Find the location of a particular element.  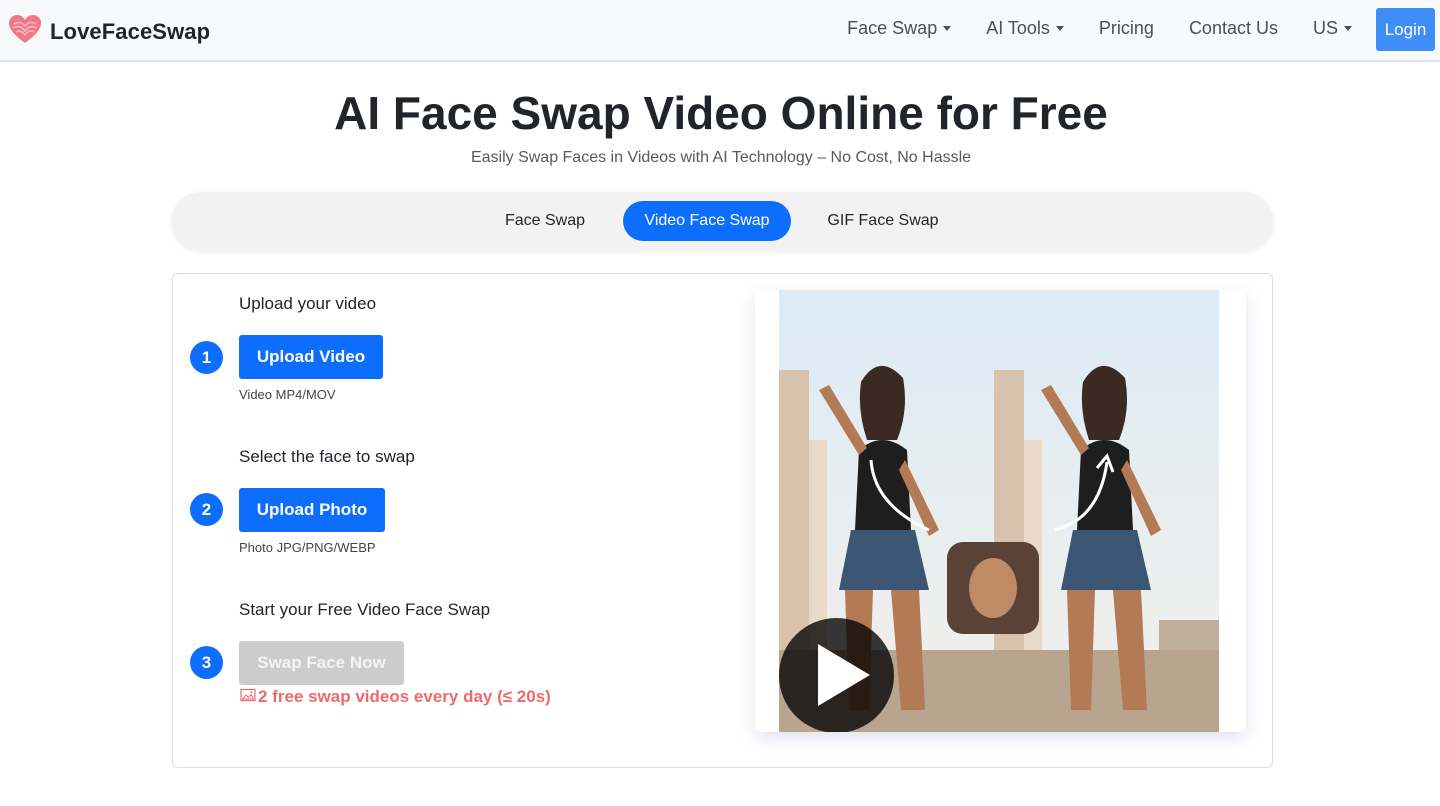

brand: LoveFaceSwap is located at coordinates (109, 31).